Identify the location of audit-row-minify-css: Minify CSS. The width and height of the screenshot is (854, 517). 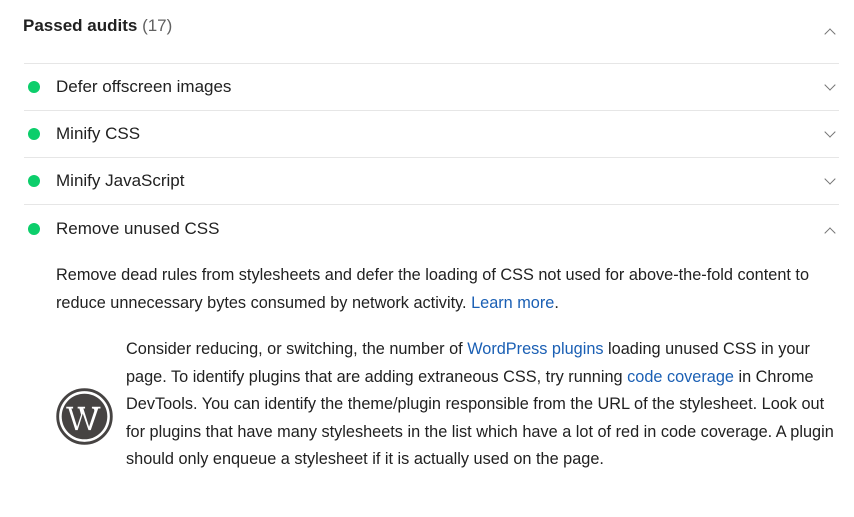
(427, 134).